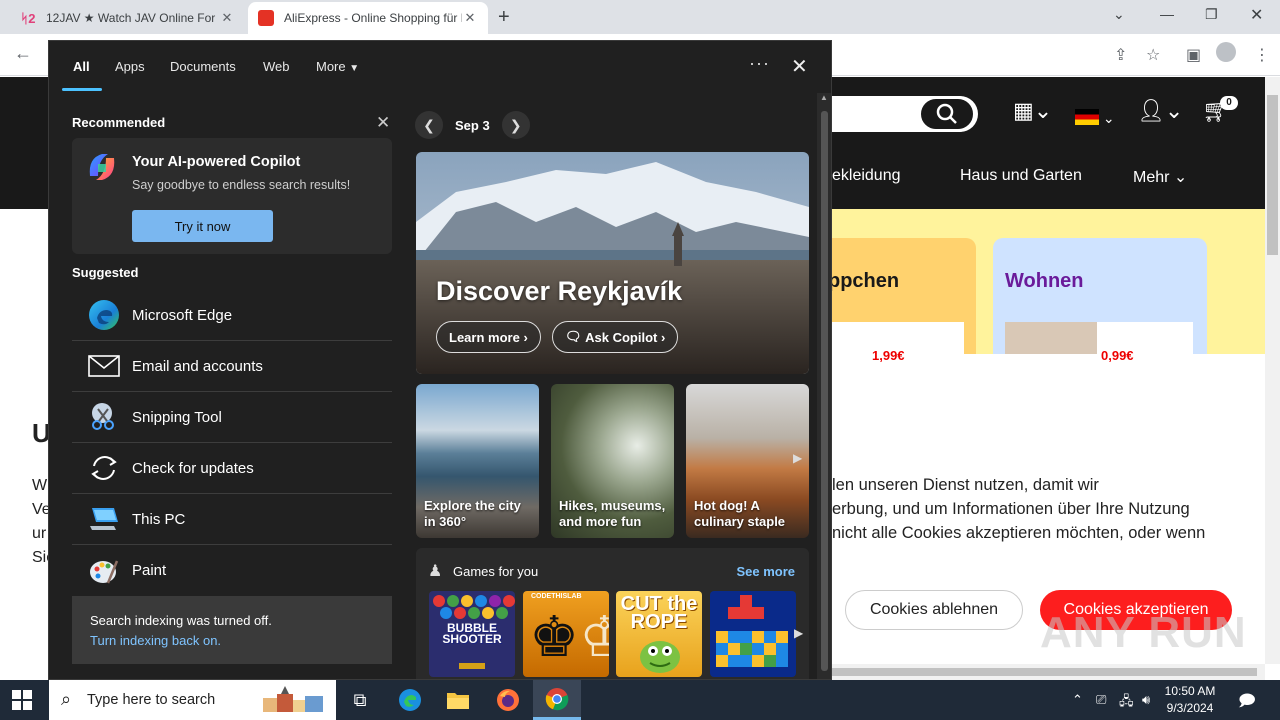 Image resolution: width=1280 pixels, height=720 pixels. What do you see at coordinates (232, 570) in the screenshot?
I see `suggested-item-paint: Paint` at bounding box center [232, 570].